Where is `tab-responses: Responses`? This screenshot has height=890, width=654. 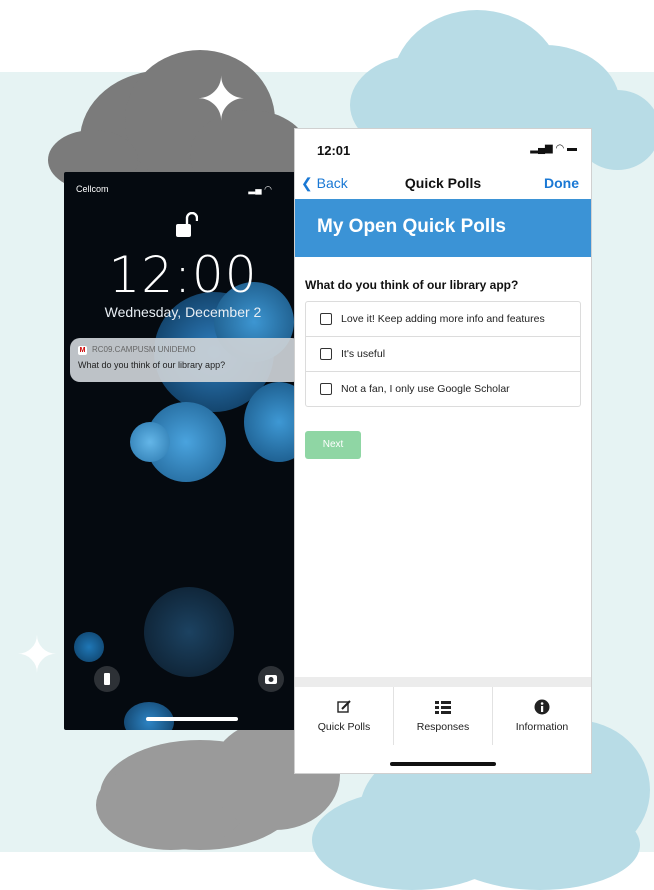 tab-responses: Responses is located at coordinates (443, 716).